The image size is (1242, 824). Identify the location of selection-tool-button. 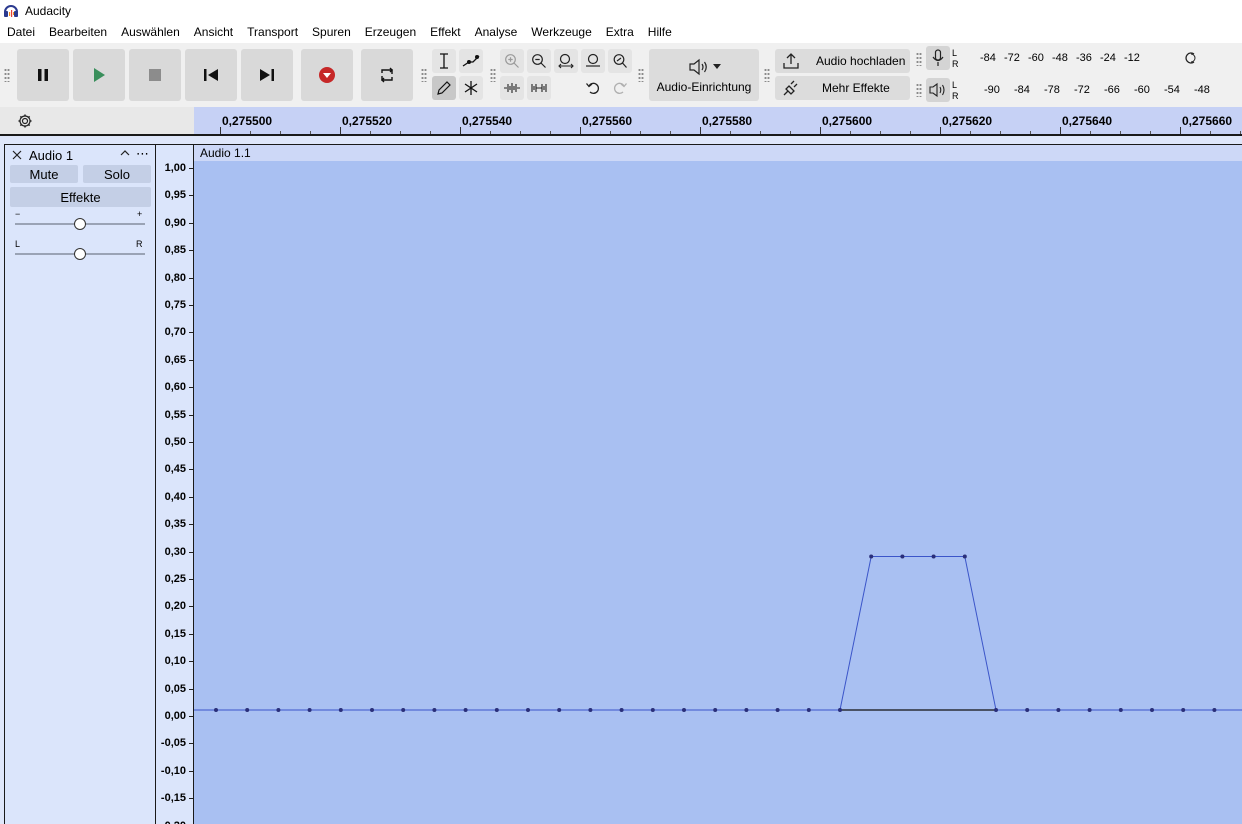
(444, 61).